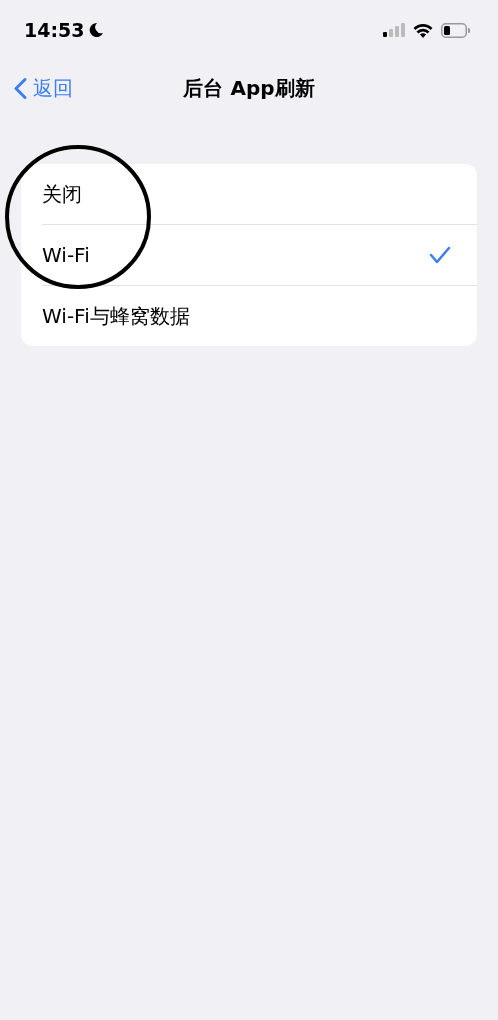 This screenshot has width=498, height=1020. Describe the element at coordinates (394, 30) in the screenshot. I see `signal-icon` at that location.